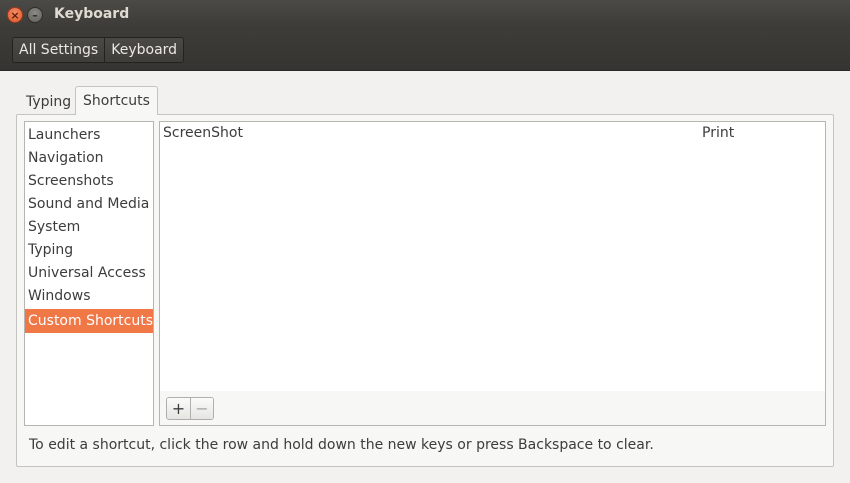 The height and width of the screenshot is (483, 850). I want to click on window-title: Keyboard, so click(92, 14).